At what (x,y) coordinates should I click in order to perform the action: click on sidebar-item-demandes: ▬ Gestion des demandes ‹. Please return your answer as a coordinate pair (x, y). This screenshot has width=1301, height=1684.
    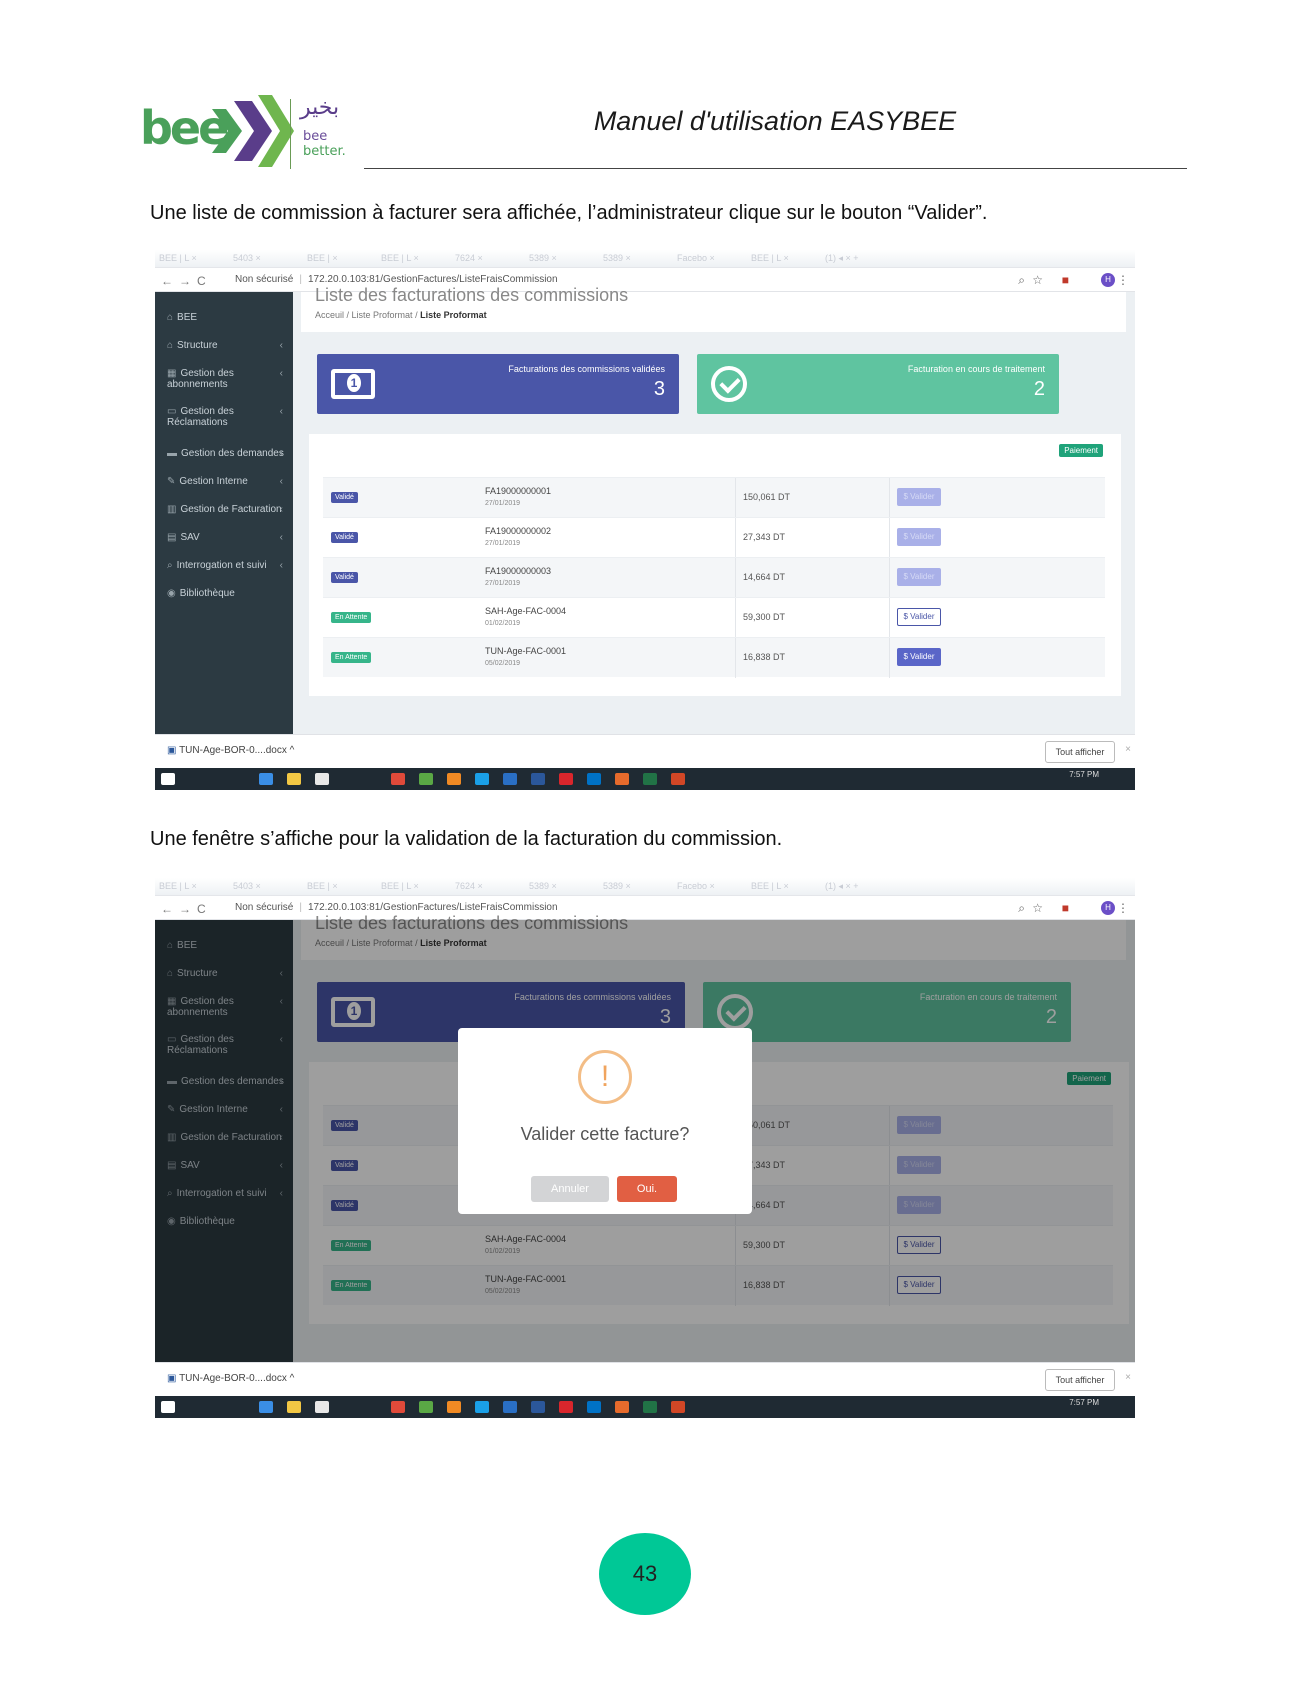
    Looking at the image, I should click on (224, 462).